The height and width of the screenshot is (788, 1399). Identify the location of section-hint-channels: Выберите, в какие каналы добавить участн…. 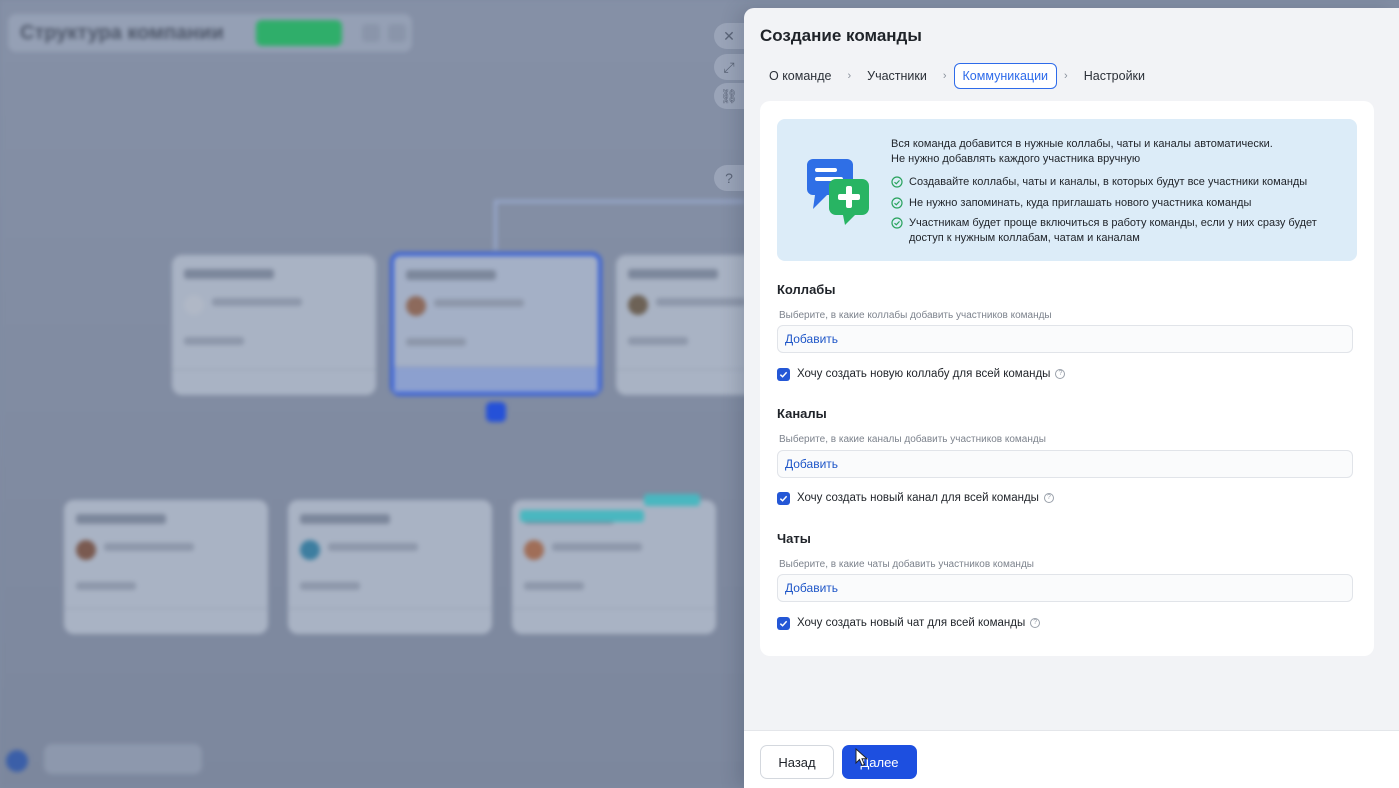
(912, 439).